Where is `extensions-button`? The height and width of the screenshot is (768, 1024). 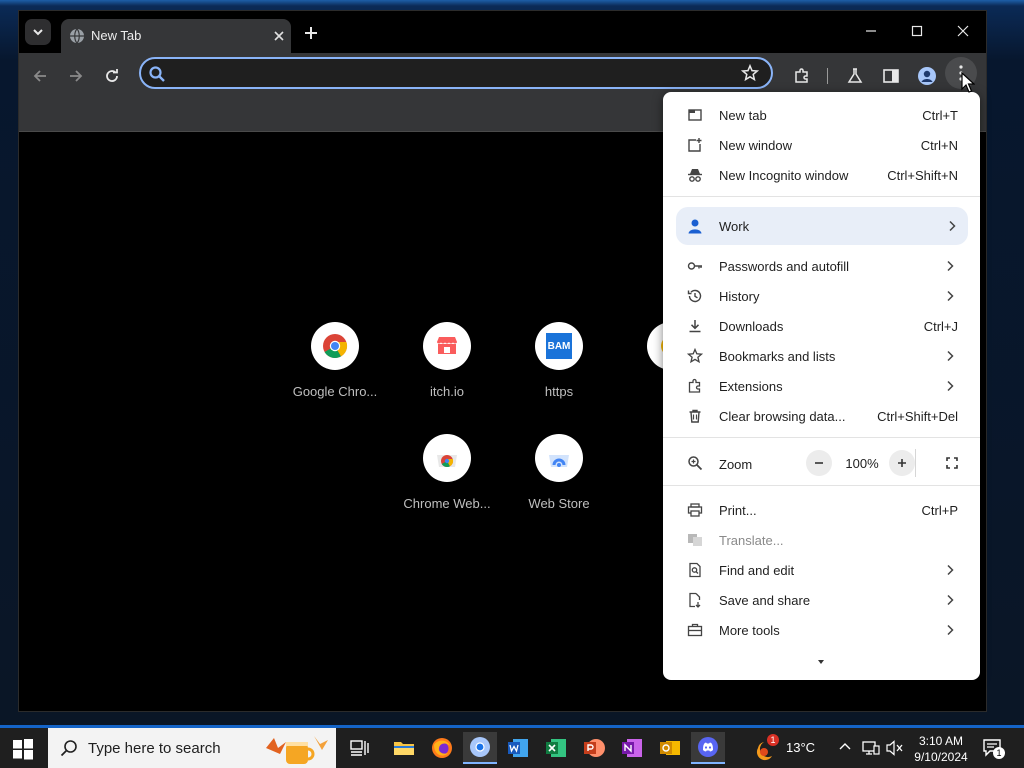
extensions-button is located at coordinates (802, 76).